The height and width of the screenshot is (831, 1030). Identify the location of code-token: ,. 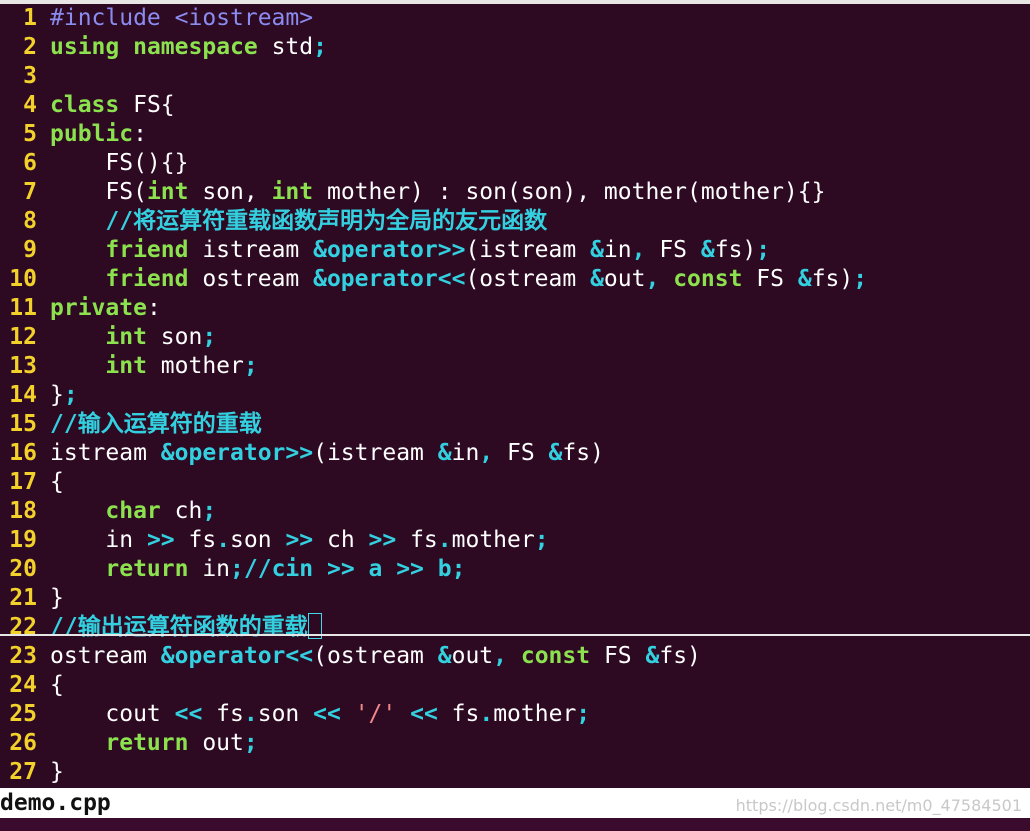
(486, 453).